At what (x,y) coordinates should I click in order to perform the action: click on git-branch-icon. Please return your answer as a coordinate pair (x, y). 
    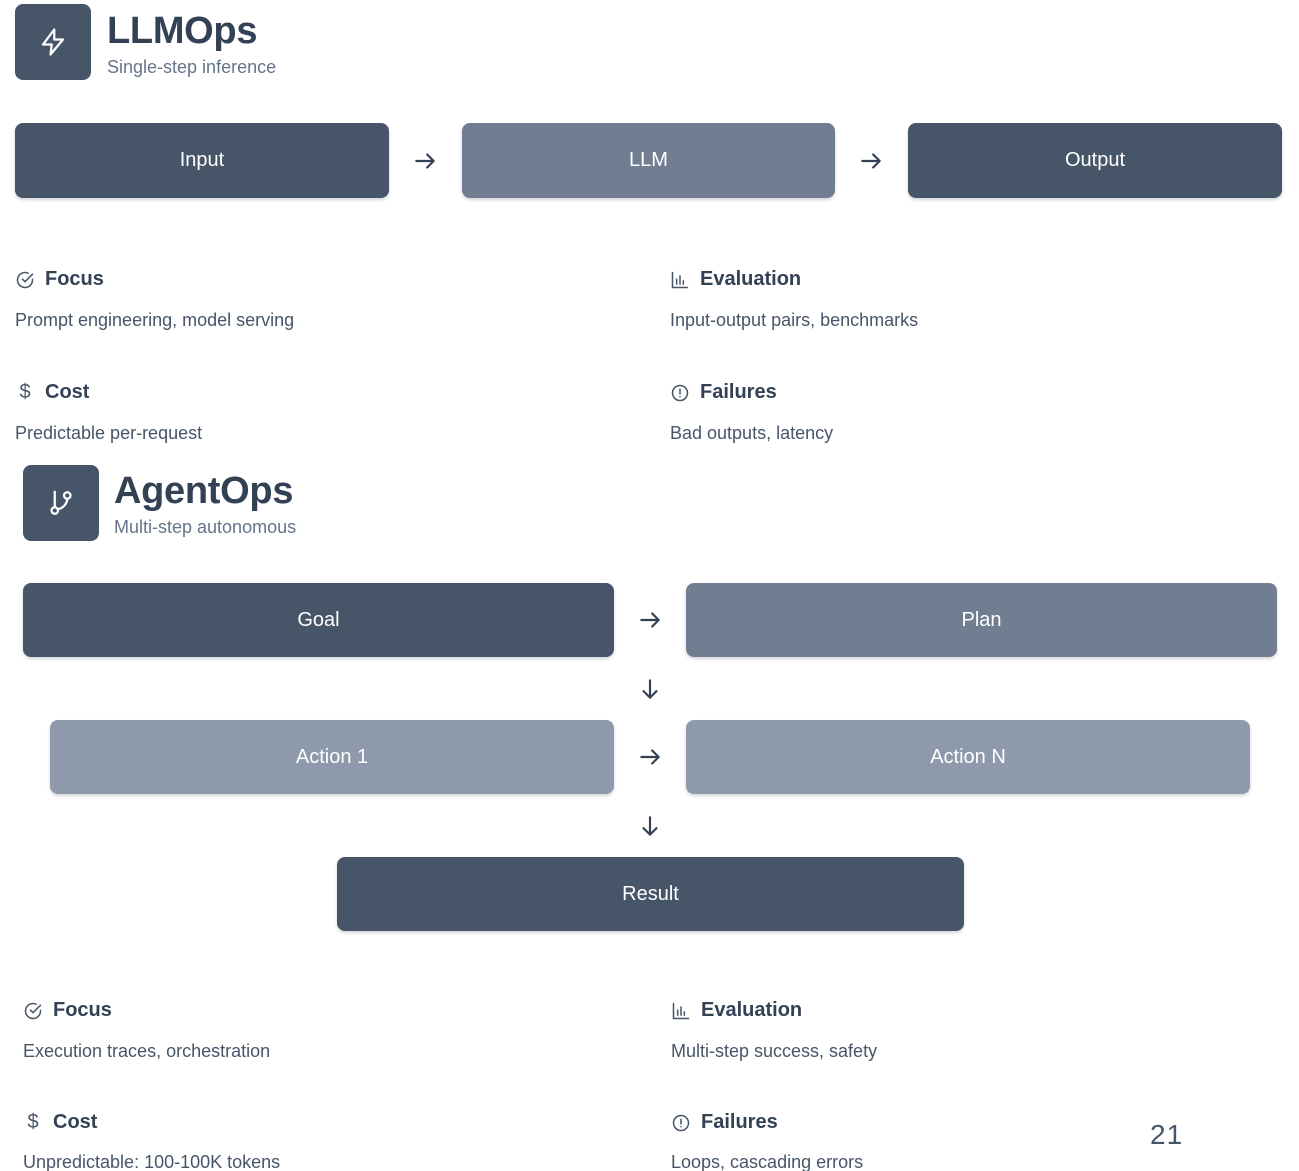
    Looking at the image, I should click on (61, 502).